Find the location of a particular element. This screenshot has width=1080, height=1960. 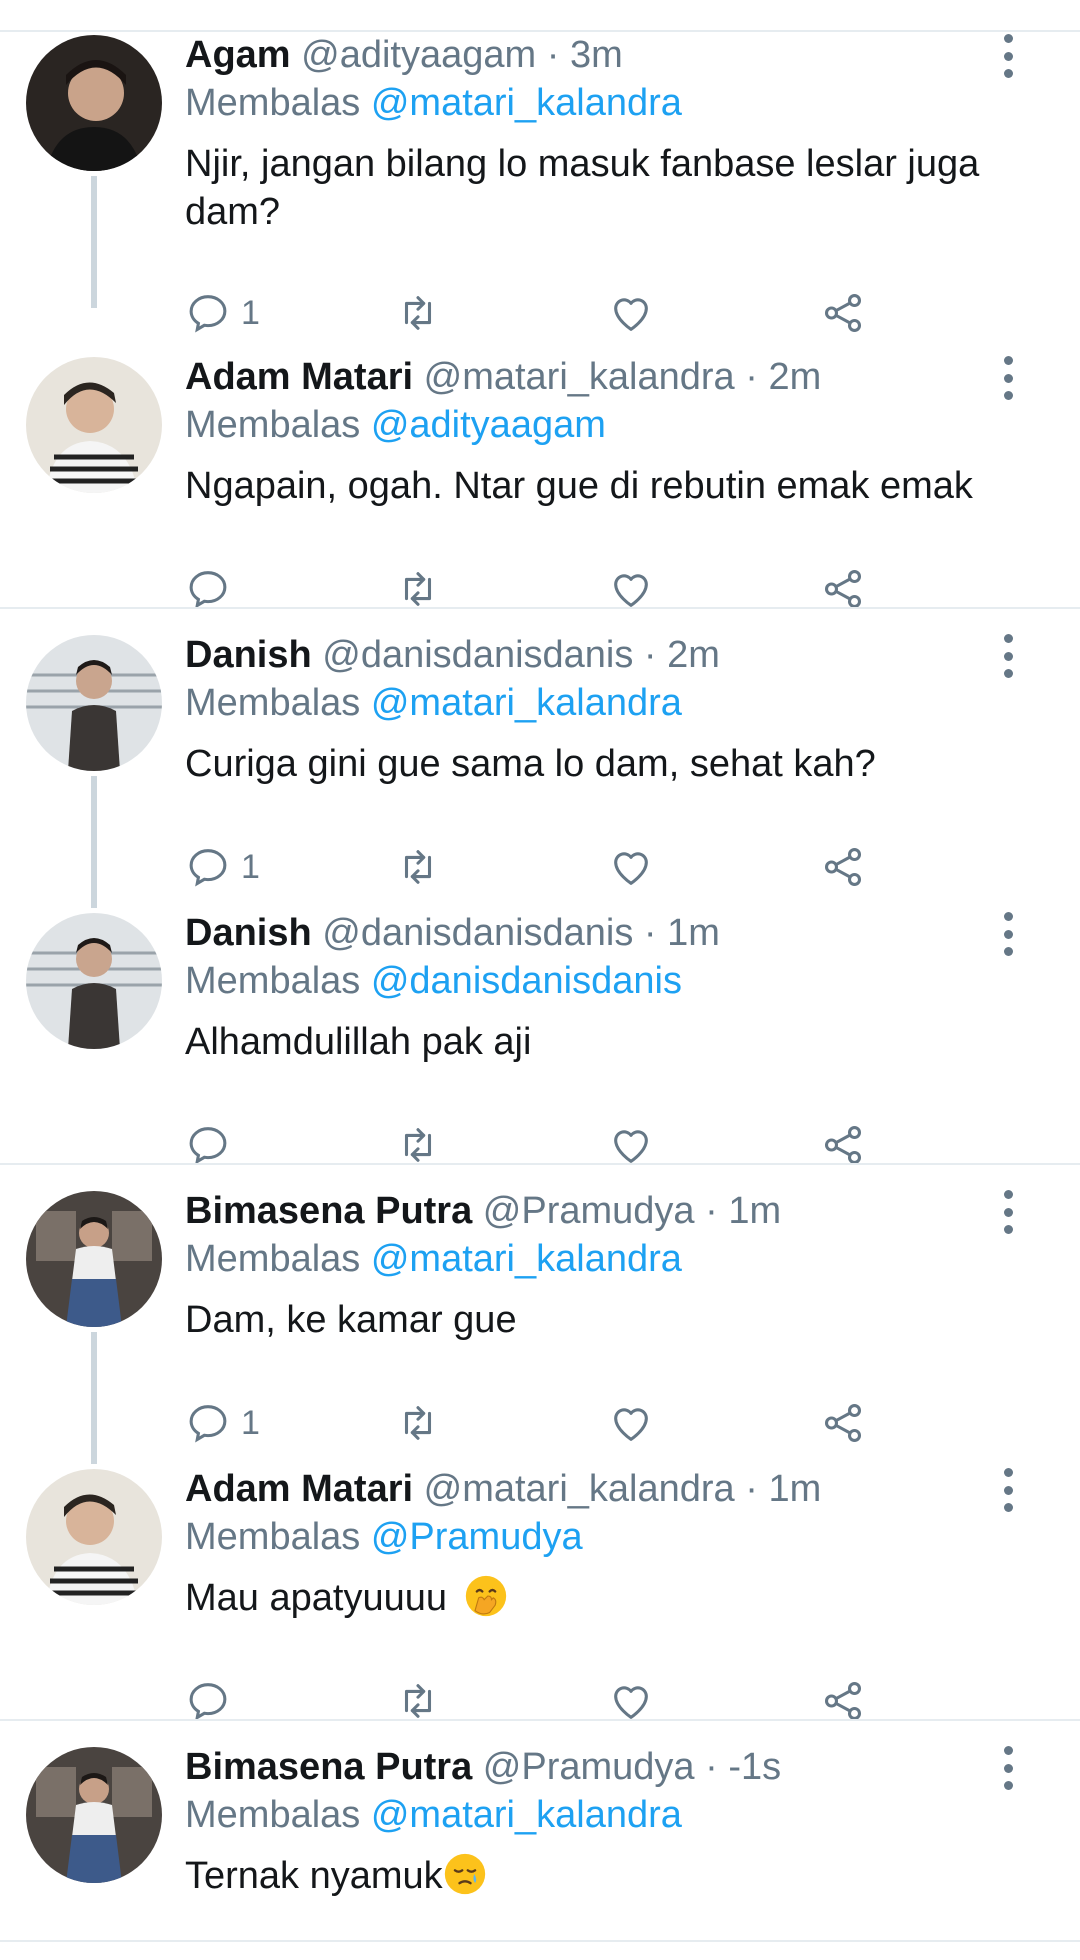

tweet-header: Agam @adityaagam · 3m is located at coordinates (404, 55).